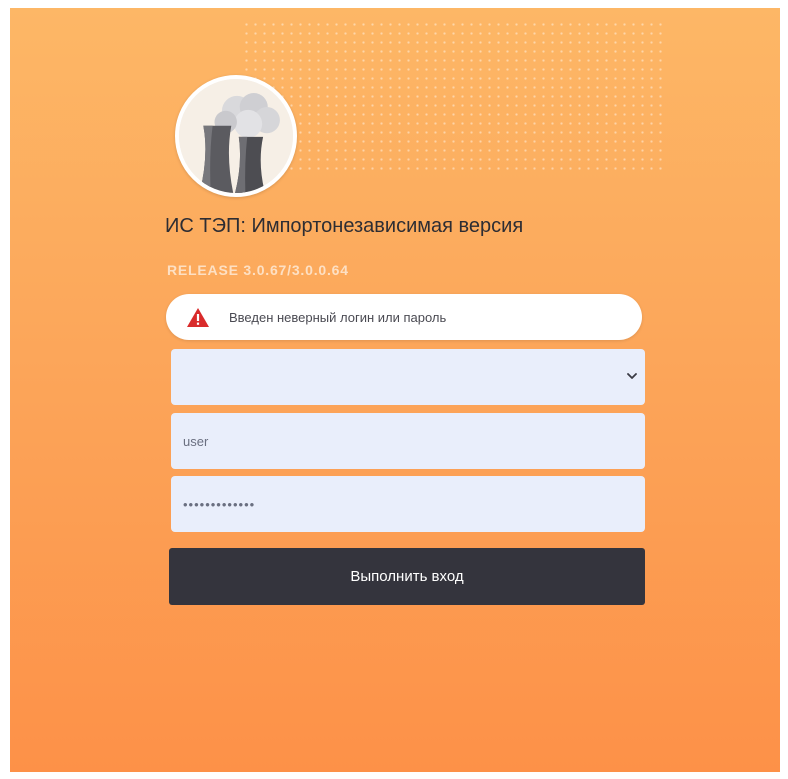  What do you see at coordinates (408, 377) in the screenshot?
I see `server-select` at bounding box center [408, 377].